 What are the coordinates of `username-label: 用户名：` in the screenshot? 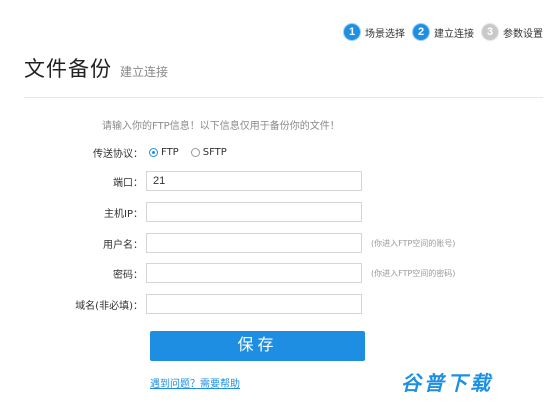 It's located at (123, 245).